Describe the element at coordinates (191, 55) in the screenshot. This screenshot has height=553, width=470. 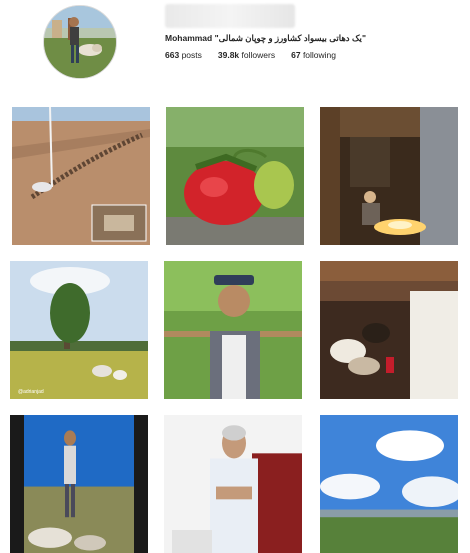
I see `posts-label: posts` at that location.